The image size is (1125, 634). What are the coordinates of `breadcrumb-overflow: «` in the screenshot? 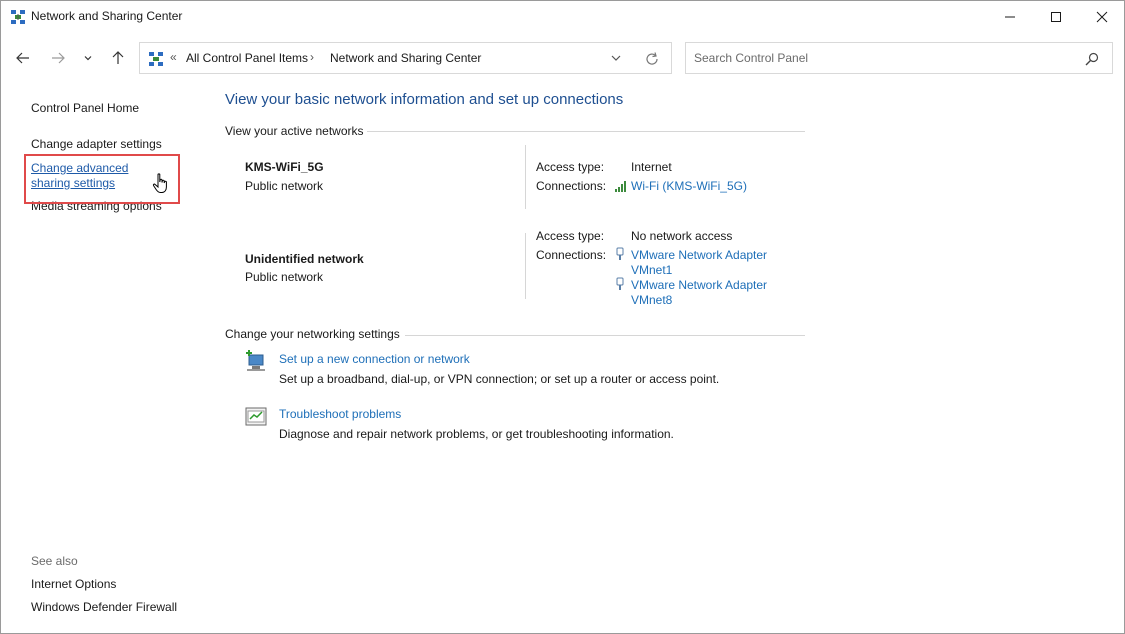 It's located at (173, 57).